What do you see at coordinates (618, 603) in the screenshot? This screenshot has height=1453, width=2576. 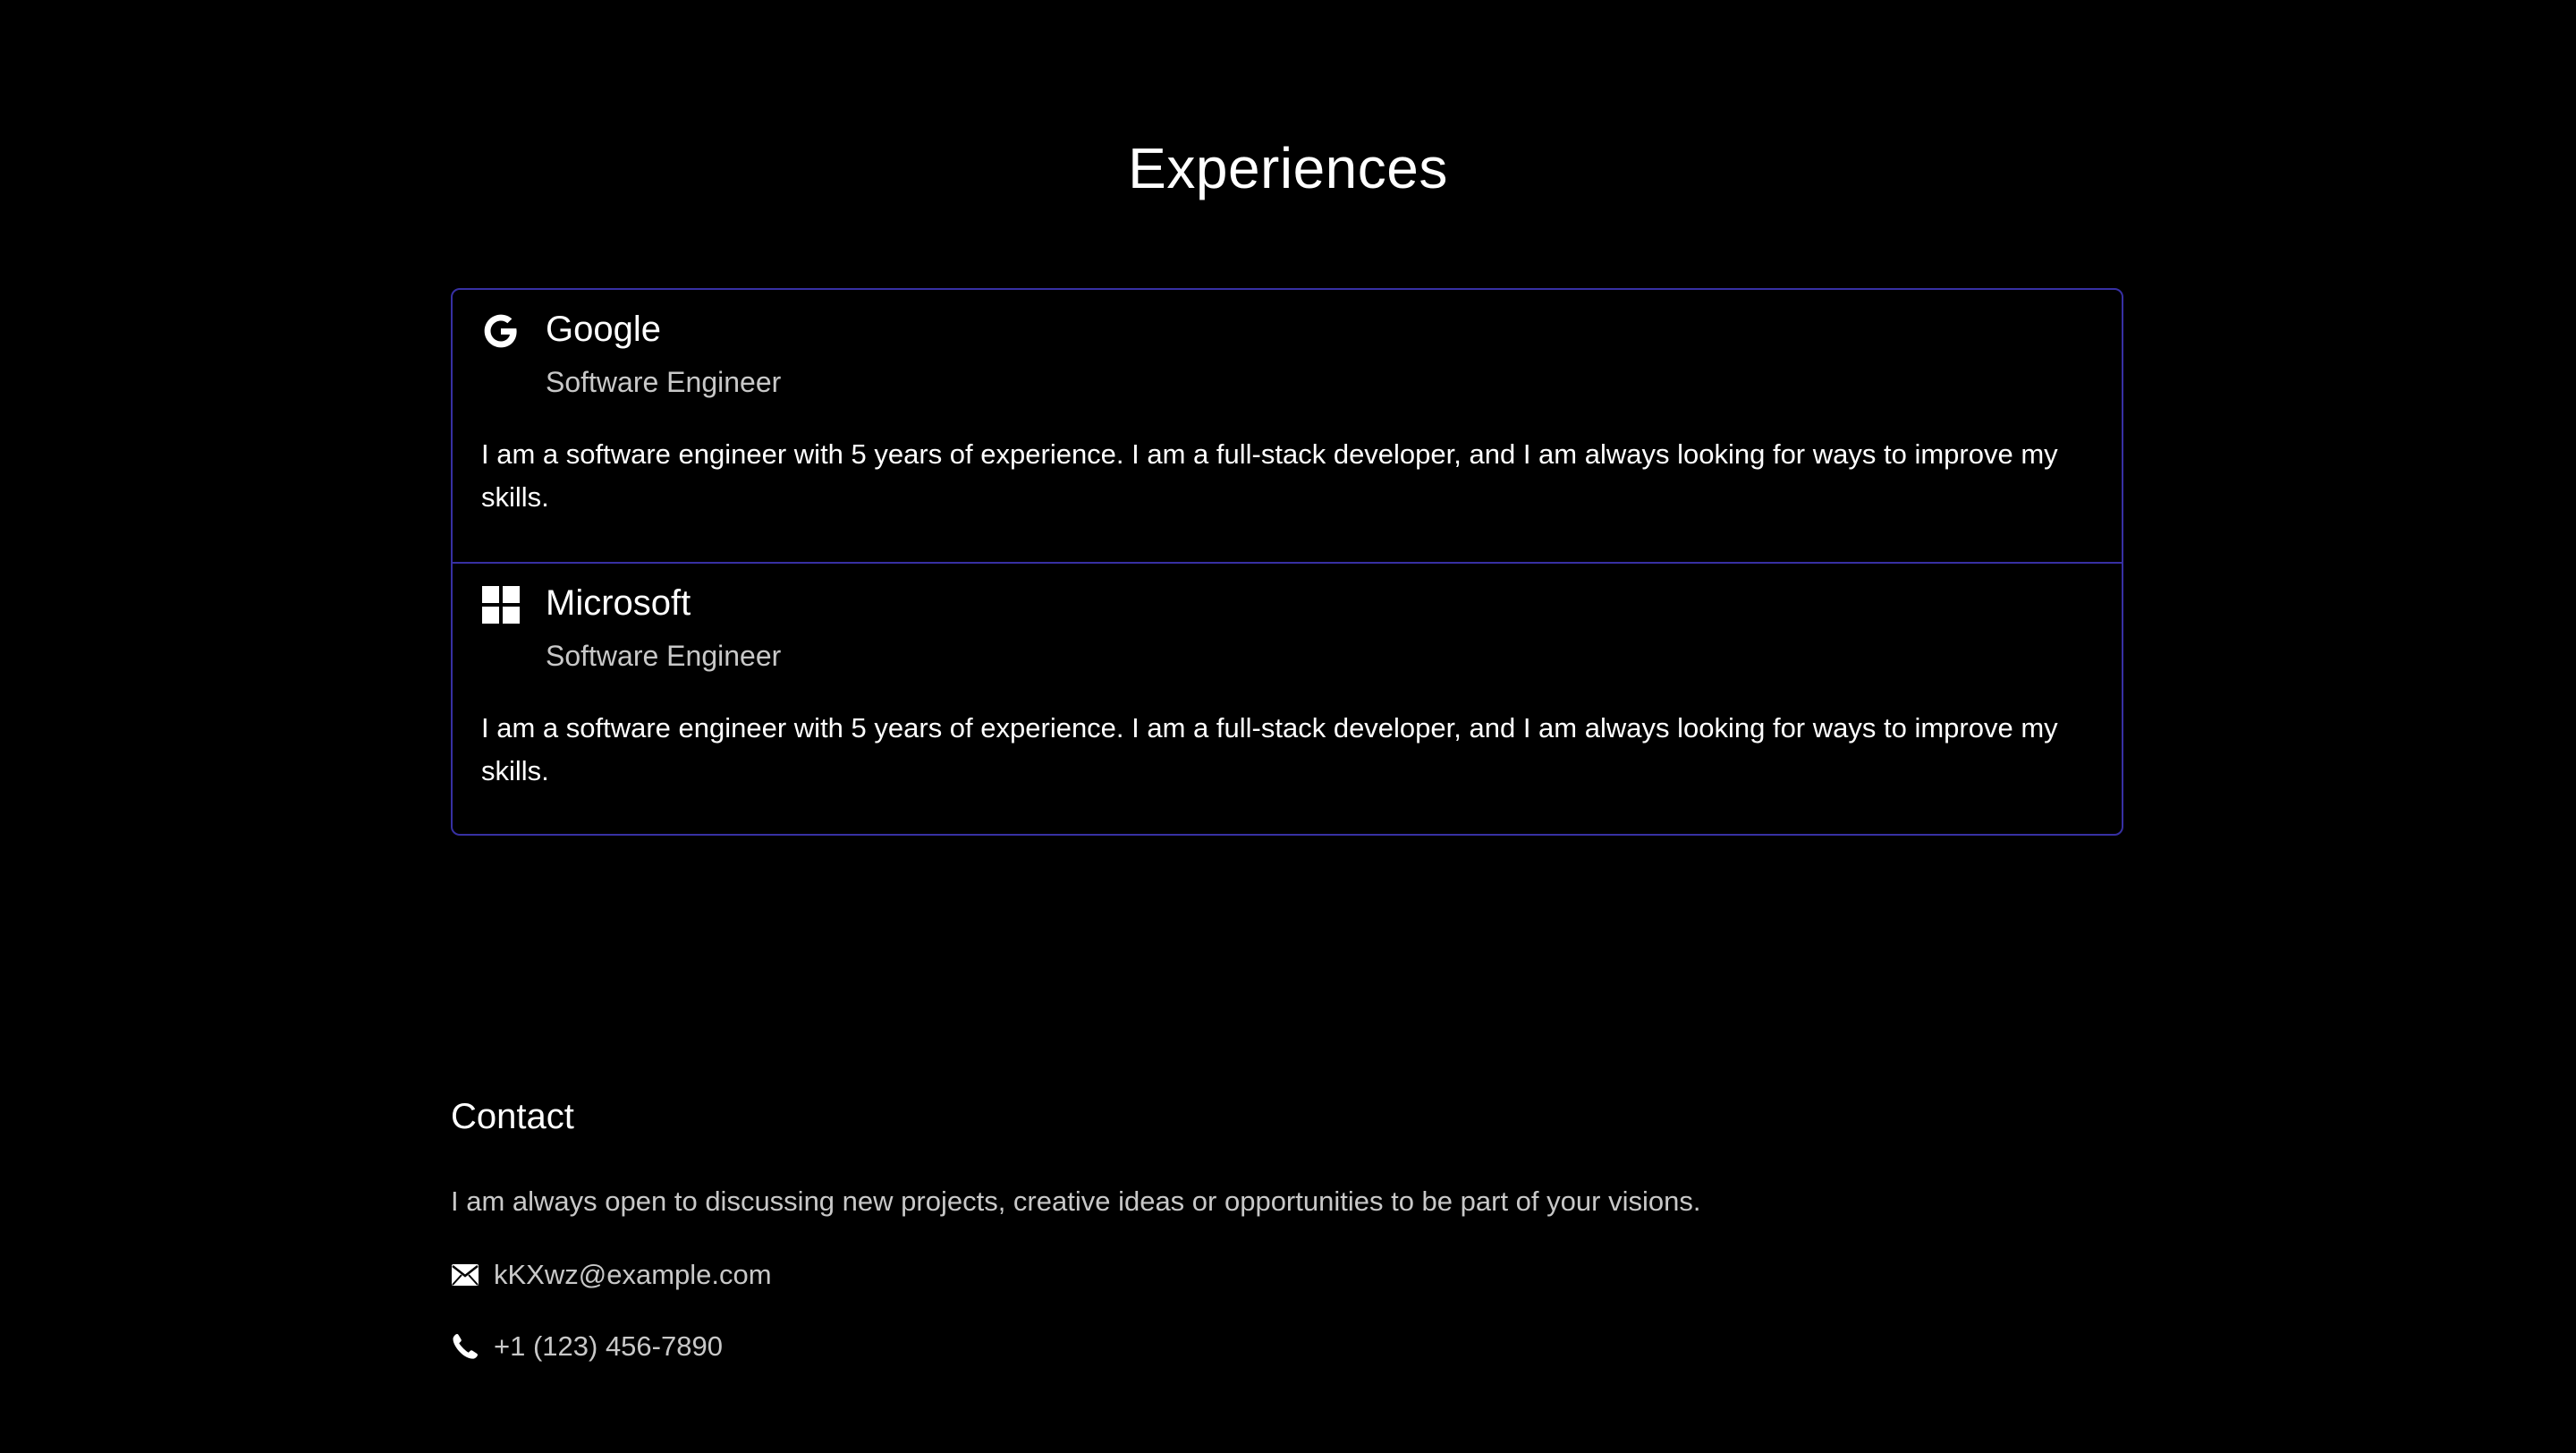 I see `company-name: Microsoft` at bounding box center [618, 603].